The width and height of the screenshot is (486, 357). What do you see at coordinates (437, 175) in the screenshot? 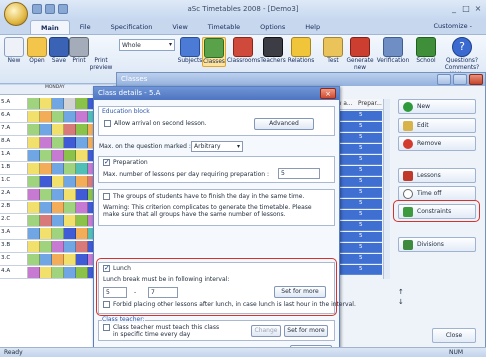
I see `lessons-button: Lessons` at bounding box center [437, 175].